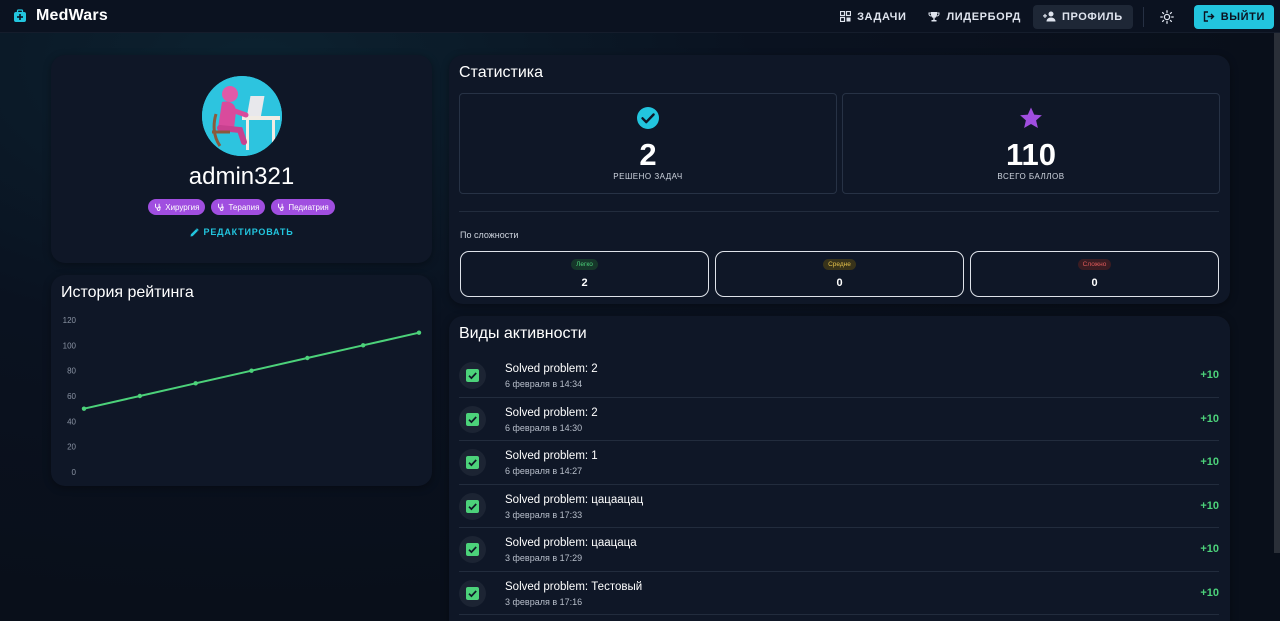  Describe the element at coordinates (194, 231) in the screenshot. I see `pencil-icon` at that location.